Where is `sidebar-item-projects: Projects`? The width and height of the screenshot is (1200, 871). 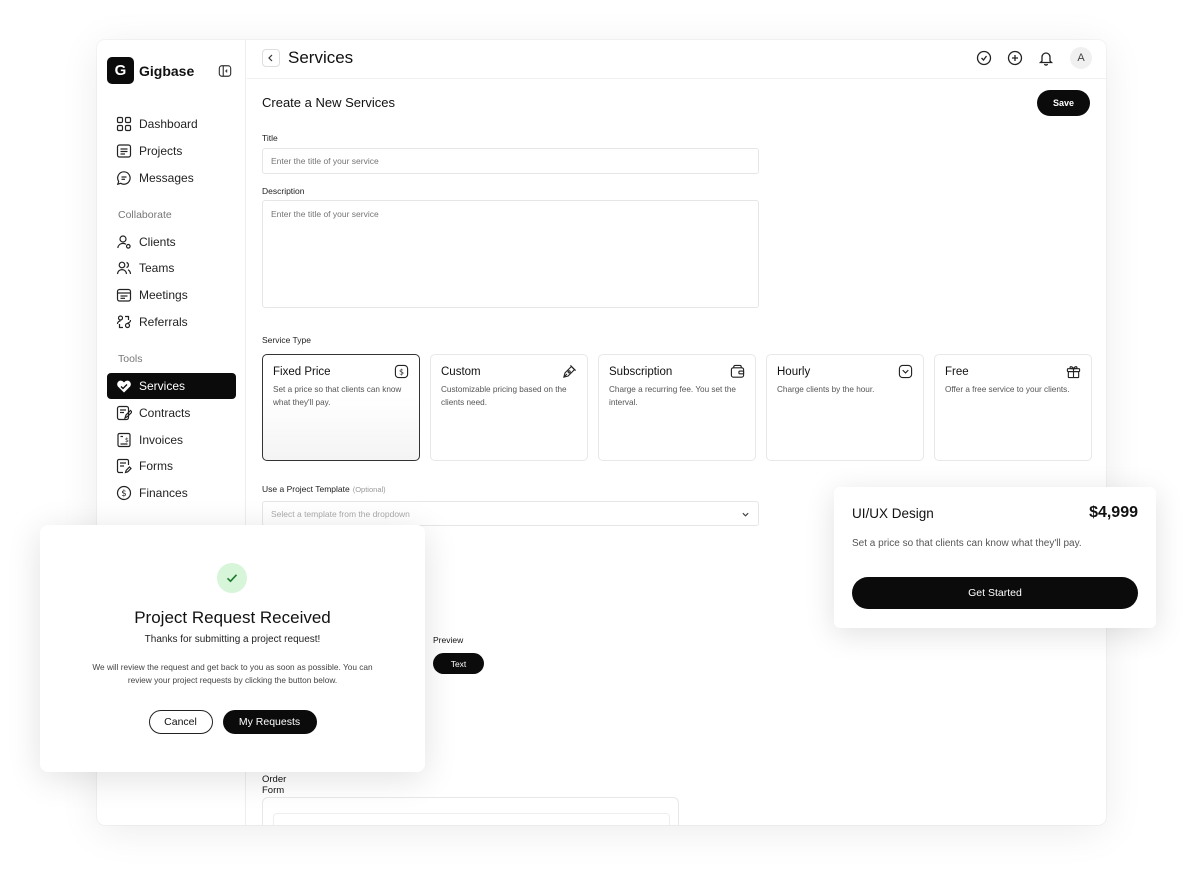 sidebar-item-projects: Projects is located at coordinates (171, 151).